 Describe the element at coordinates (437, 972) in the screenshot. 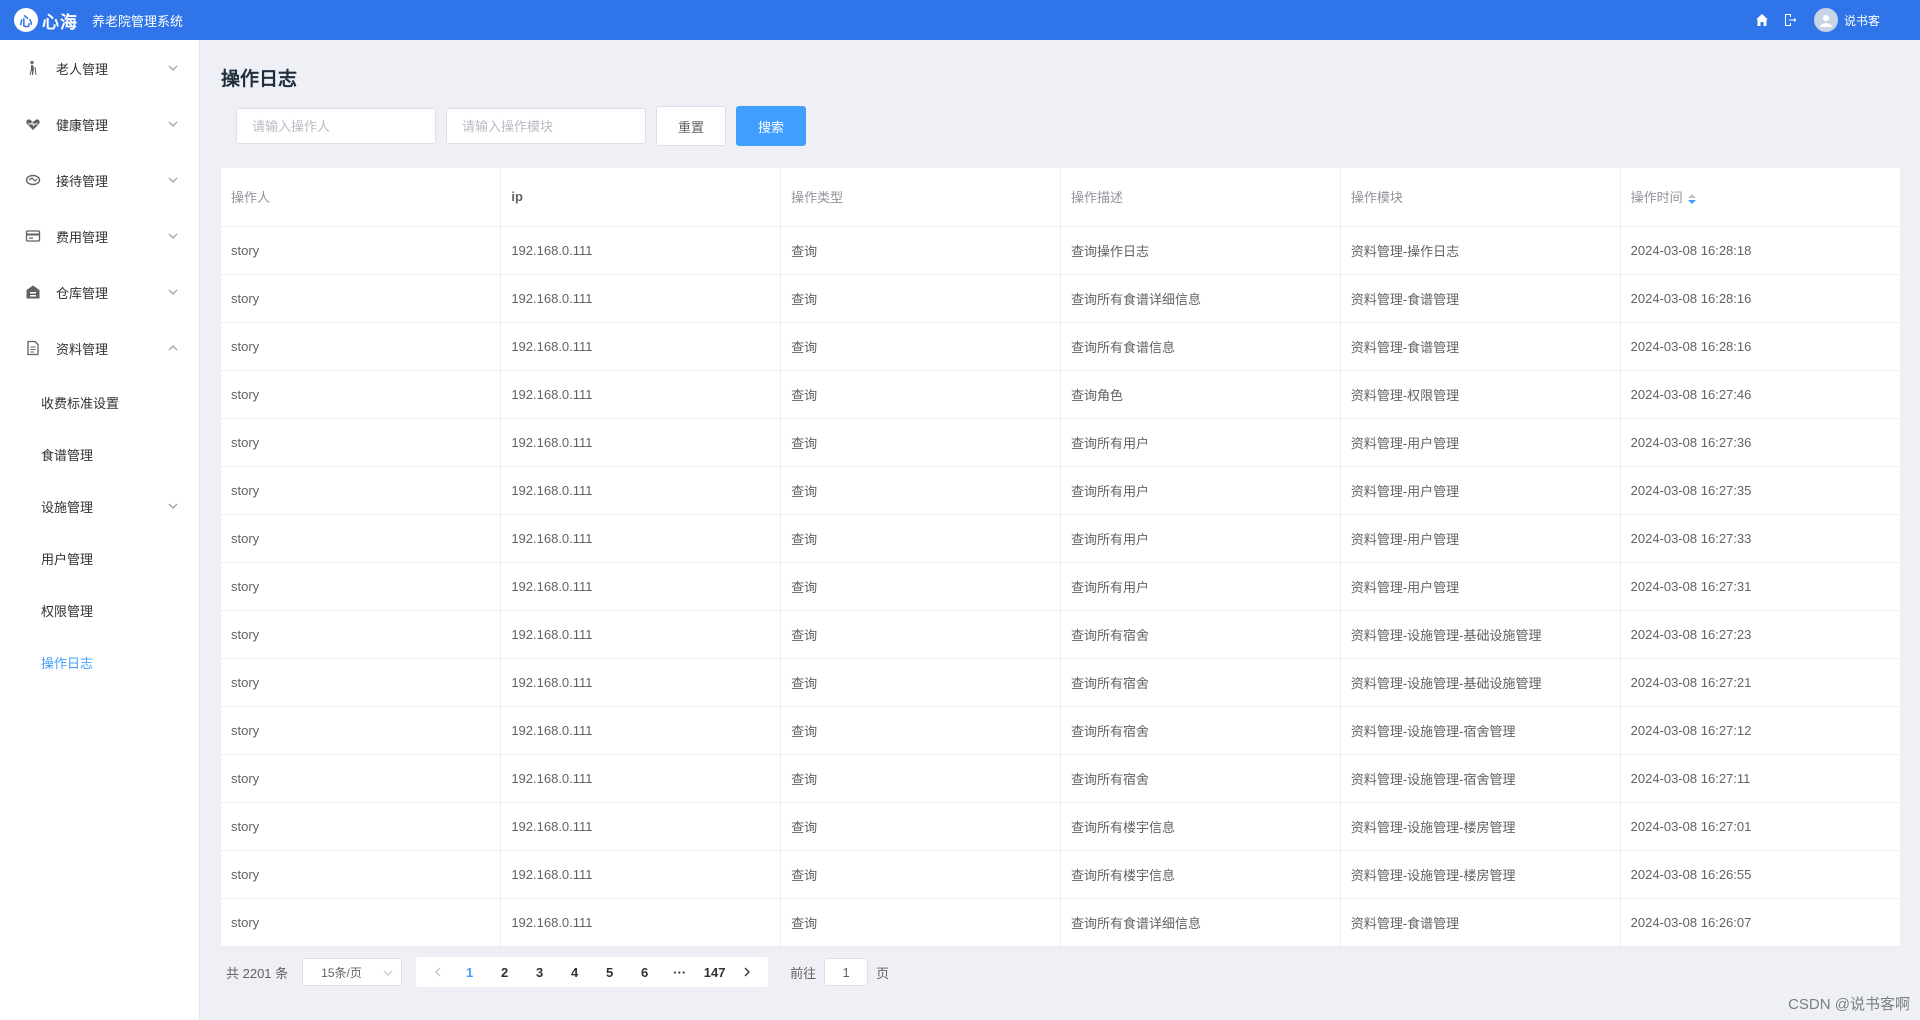

I see `prev-page-button` at that location.